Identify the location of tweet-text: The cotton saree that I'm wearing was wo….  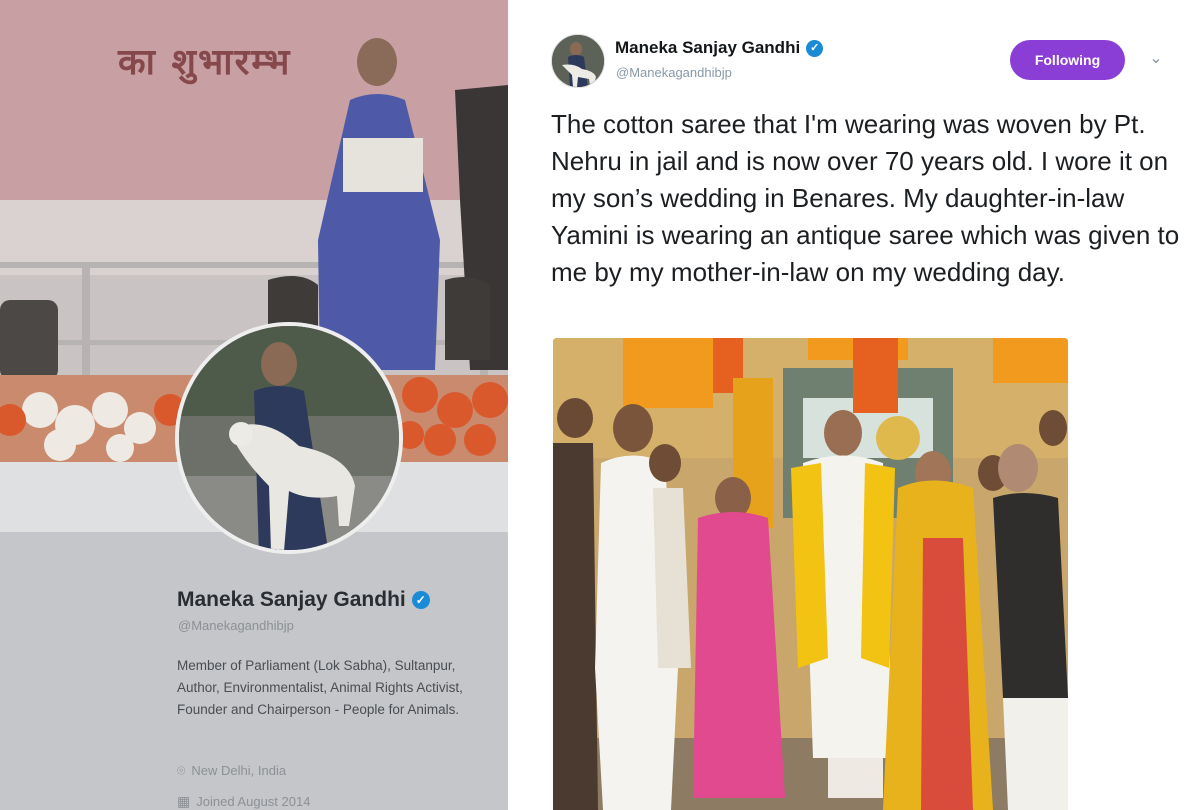
(865, 198).